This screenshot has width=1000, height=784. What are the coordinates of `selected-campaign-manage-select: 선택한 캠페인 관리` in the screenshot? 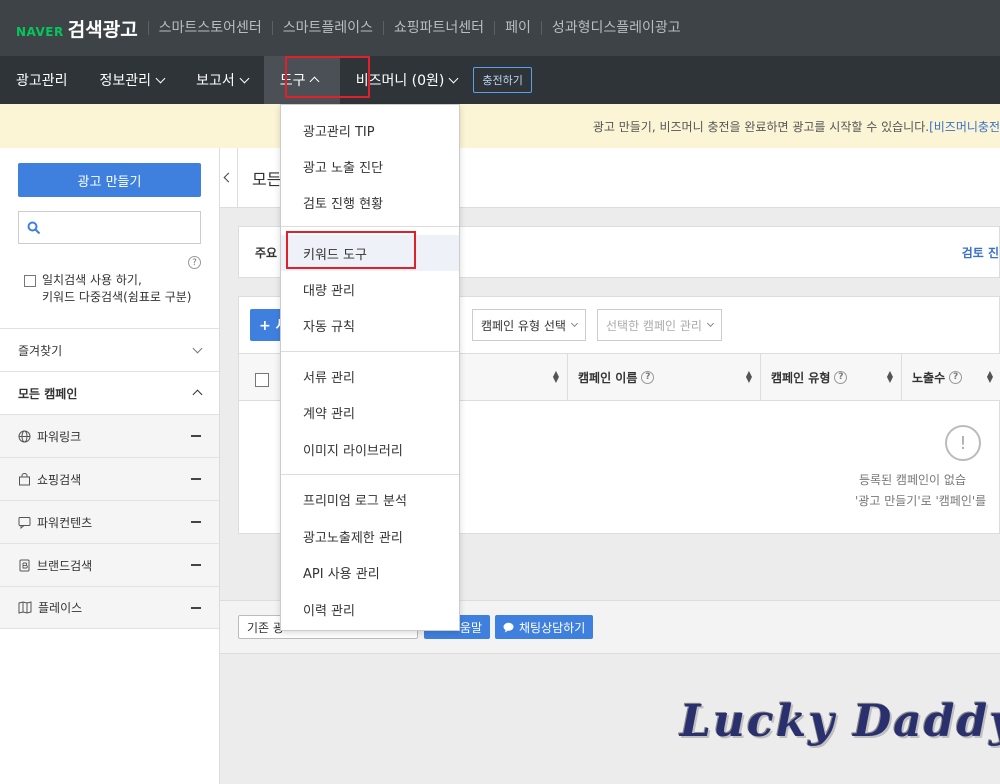 It's located at (659, 325).